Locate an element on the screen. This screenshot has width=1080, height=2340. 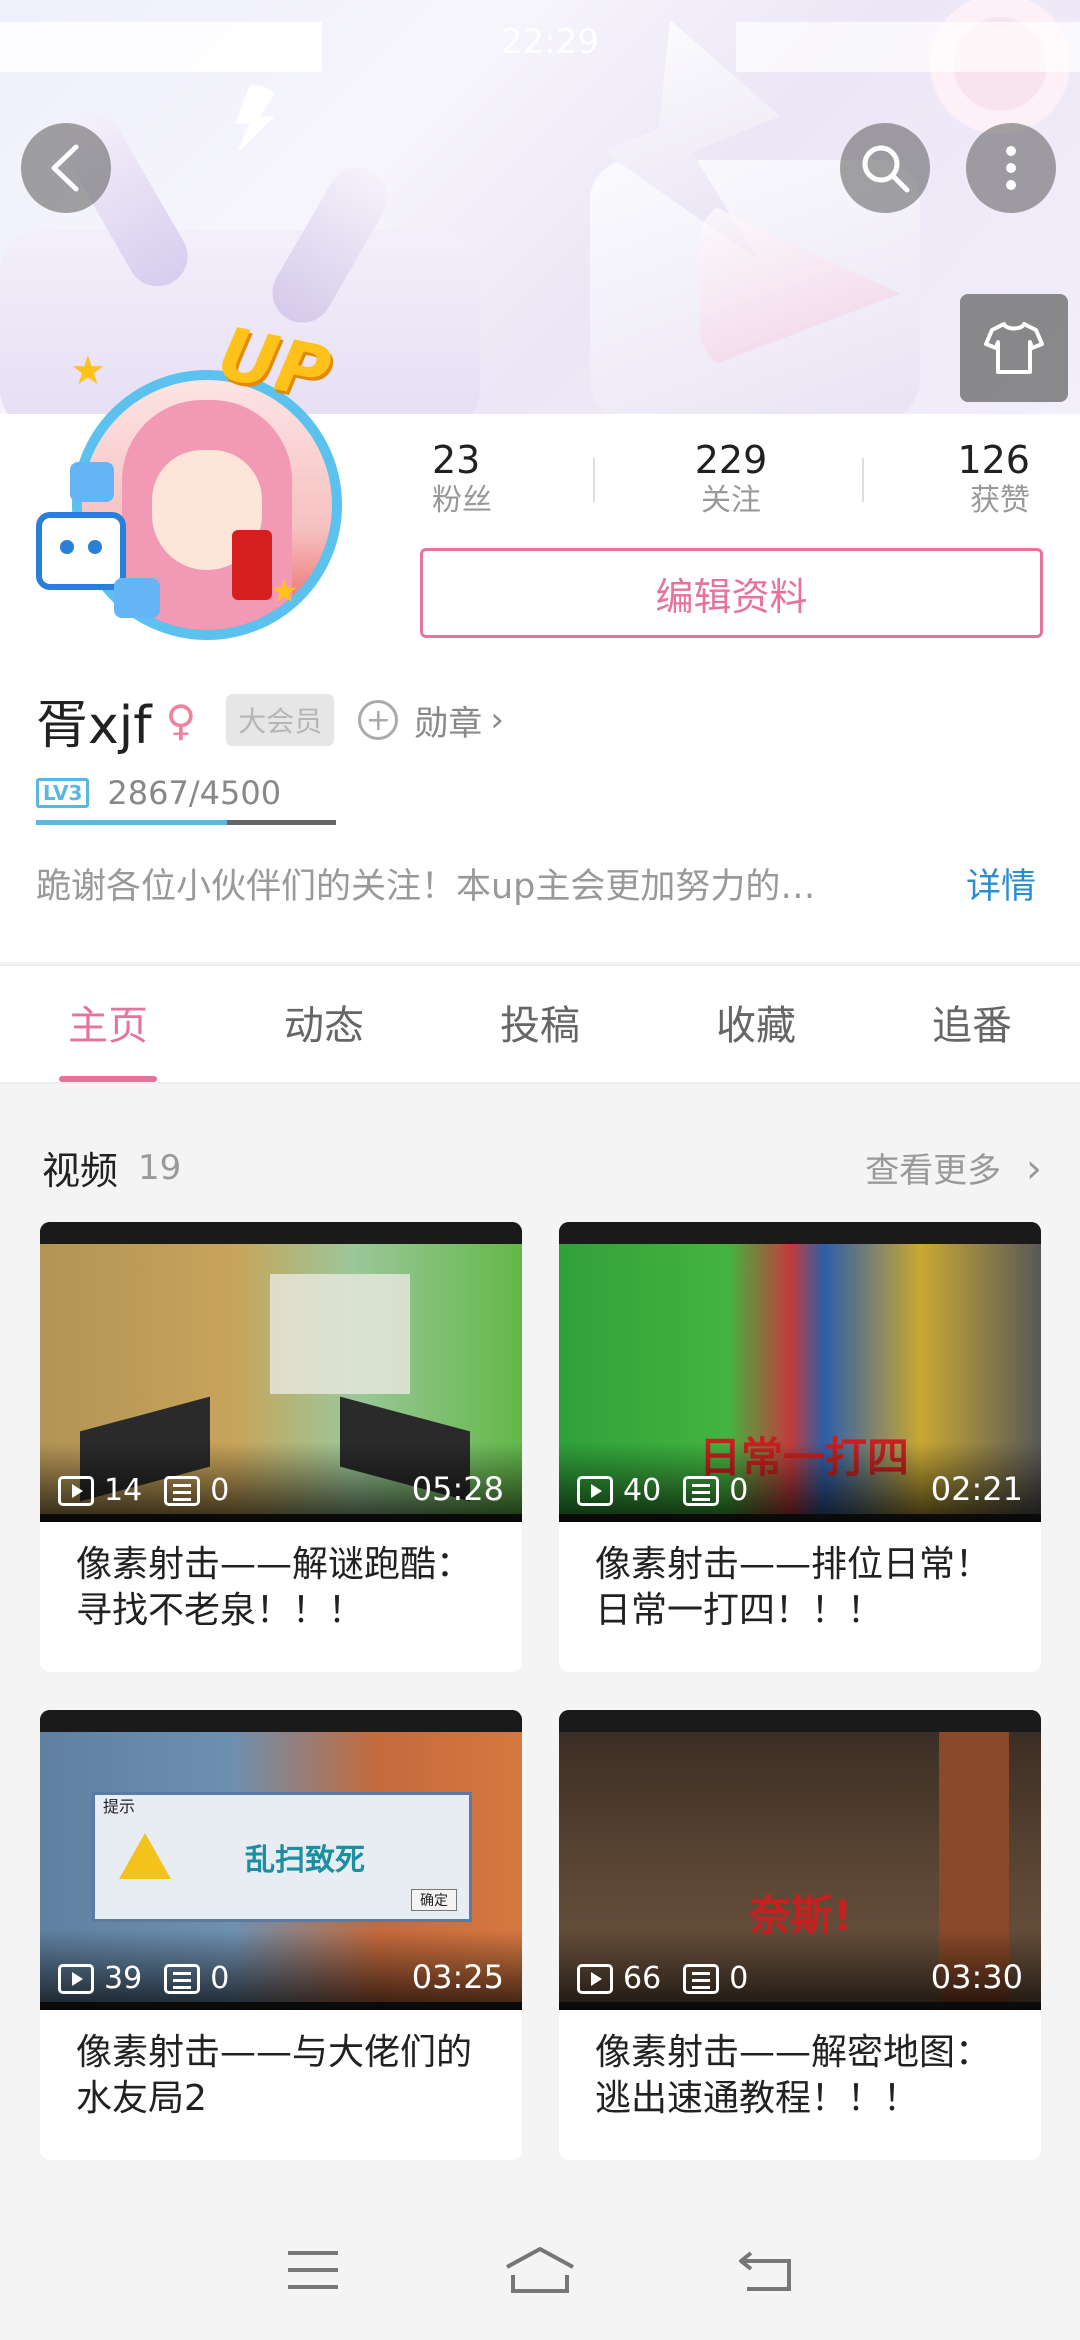
play-count: 40 is located at coordinates (642, 1490).